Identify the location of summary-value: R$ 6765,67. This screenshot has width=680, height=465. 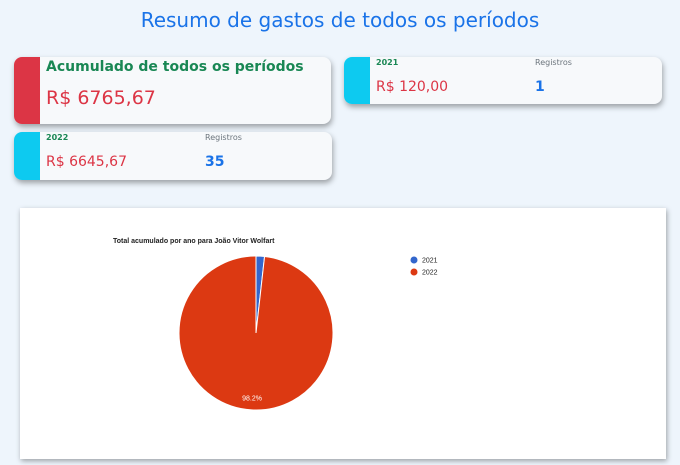
(101, 98).